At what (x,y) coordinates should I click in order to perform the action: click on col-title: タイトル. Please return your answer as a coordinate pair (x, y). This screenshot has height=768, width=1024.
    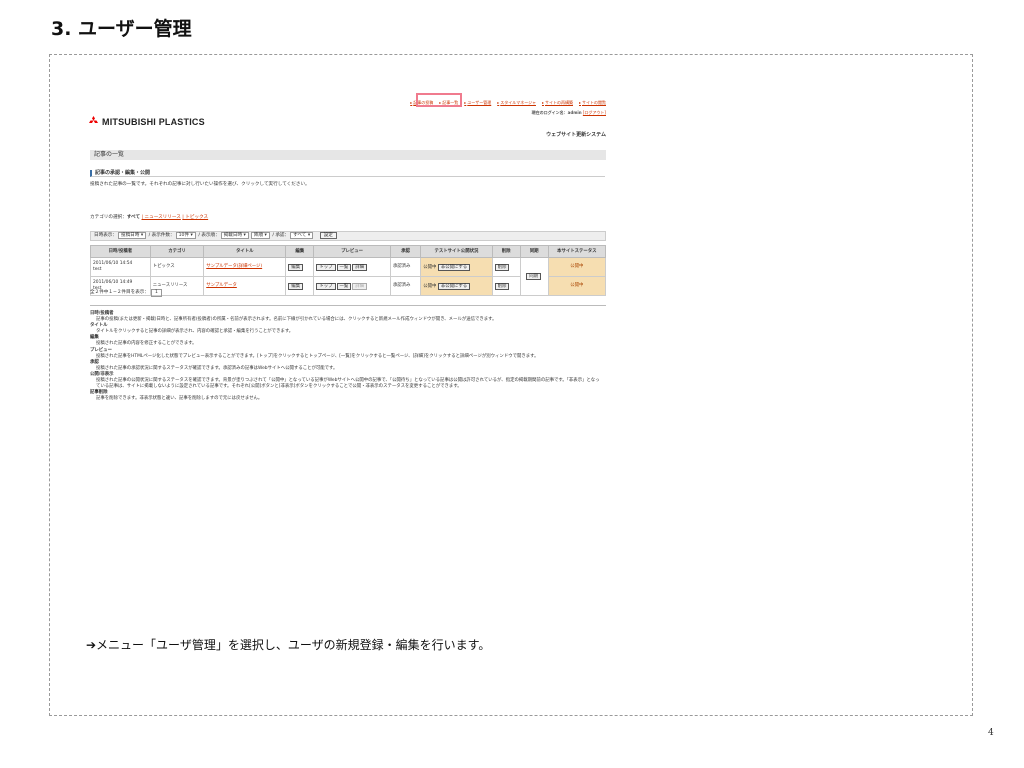
    Looking at the image, I should click on (245, 251).